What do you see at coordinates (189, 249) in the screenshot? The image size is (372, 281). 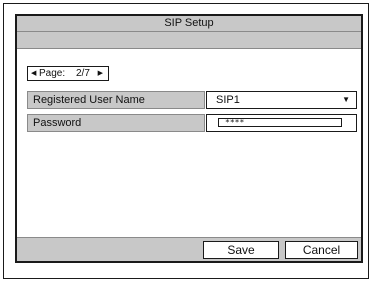 I see `dialog-footer: Save Cancel` at bounding box center [189, 249].